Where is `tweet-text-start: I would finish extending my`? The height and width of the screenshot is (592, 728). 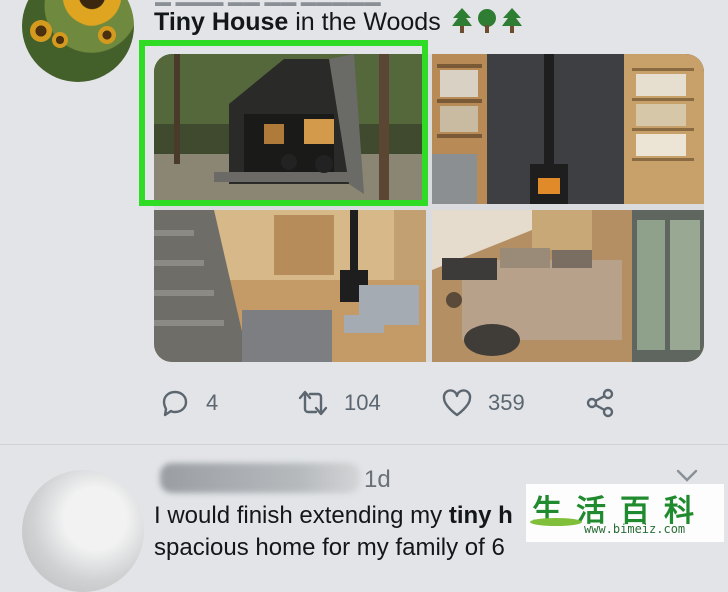 tweet-text-start: I would finish extending my is located at coordinates (301, 515).